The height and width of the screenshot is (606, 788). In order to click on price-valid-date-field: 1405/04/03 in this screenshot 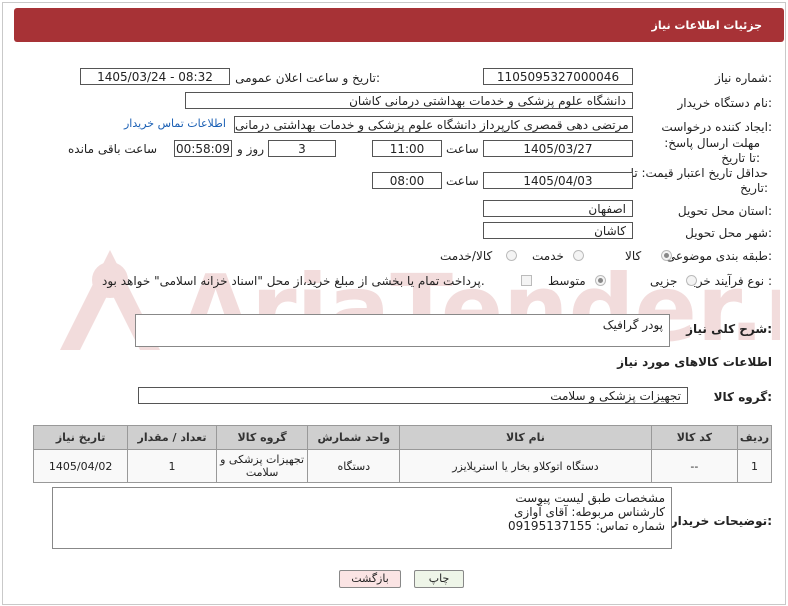, I will do `click(558, 180)`.